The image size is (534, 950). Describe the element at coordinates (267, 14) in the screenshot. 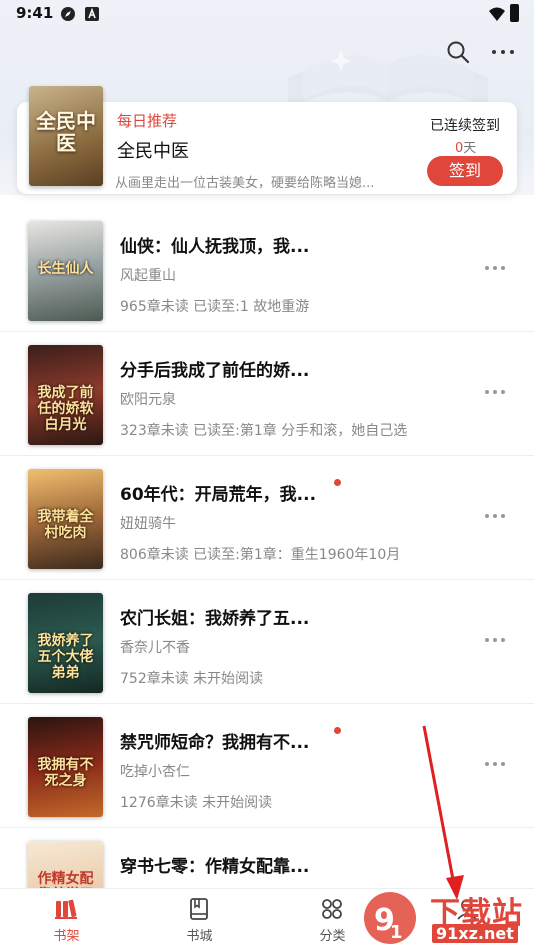

I see `status-bar: 9:41` at that location.